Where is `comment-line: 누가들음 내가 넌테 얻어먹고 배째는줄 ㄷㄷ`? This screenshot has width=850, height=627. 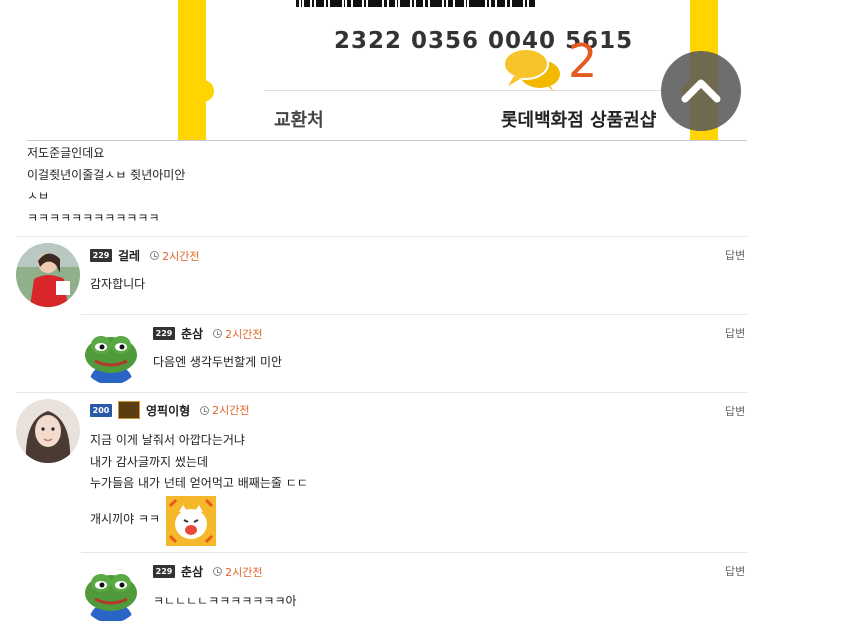 comment-line: 누가들음 내가 넌테 얻어먹고 배째는줄 ㄷㄷ is located at coordinates (199, 483).